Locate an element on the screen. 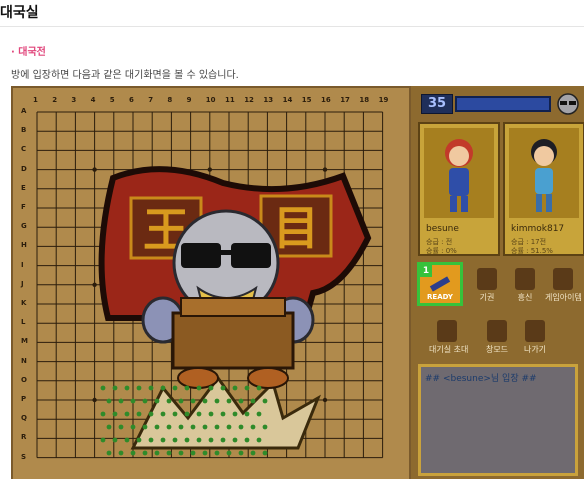 Image resolution: width=584 pixels, height=479 pixels. flag-icon is located at coordinates (487, 279).